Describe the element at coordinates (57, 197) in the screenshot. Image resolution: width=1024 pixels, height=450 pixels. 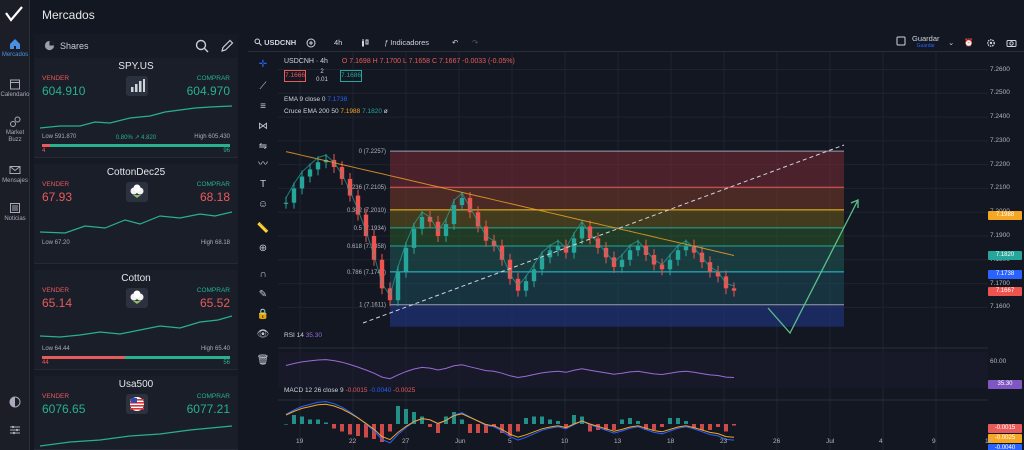
I see `sell-price: 67.93` at that location.